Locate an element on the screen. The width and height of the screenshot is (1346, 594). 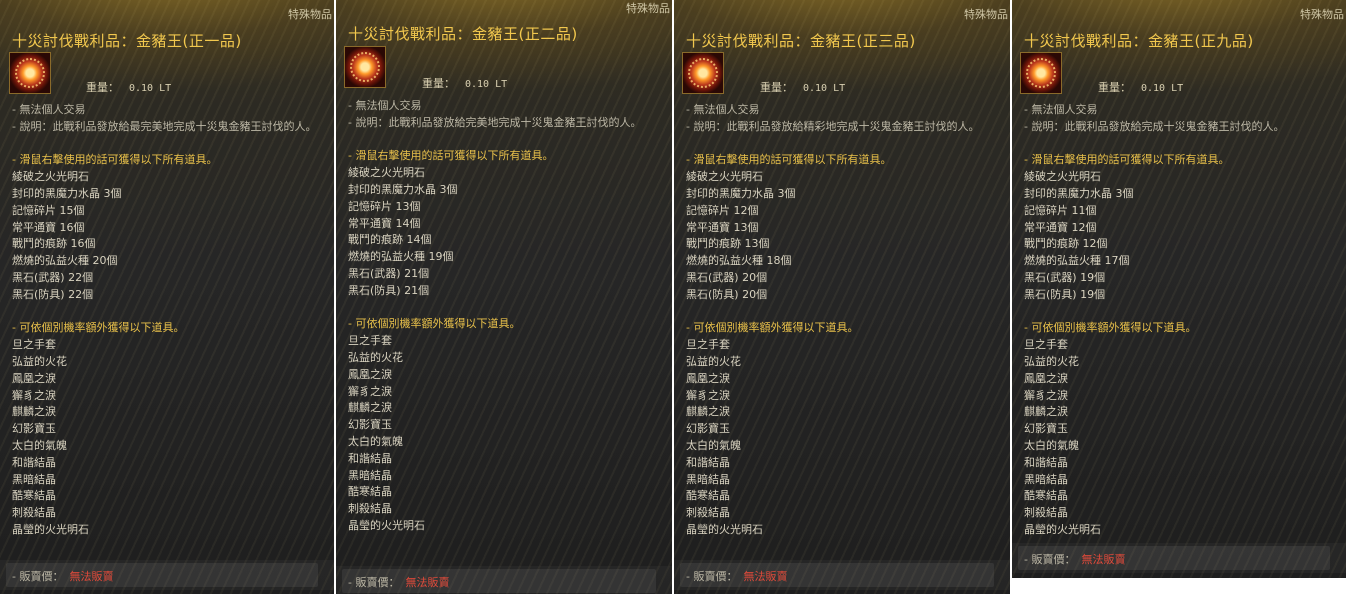
bonus-item: 鳳凰之淚 is located at coordinates (370, 374).